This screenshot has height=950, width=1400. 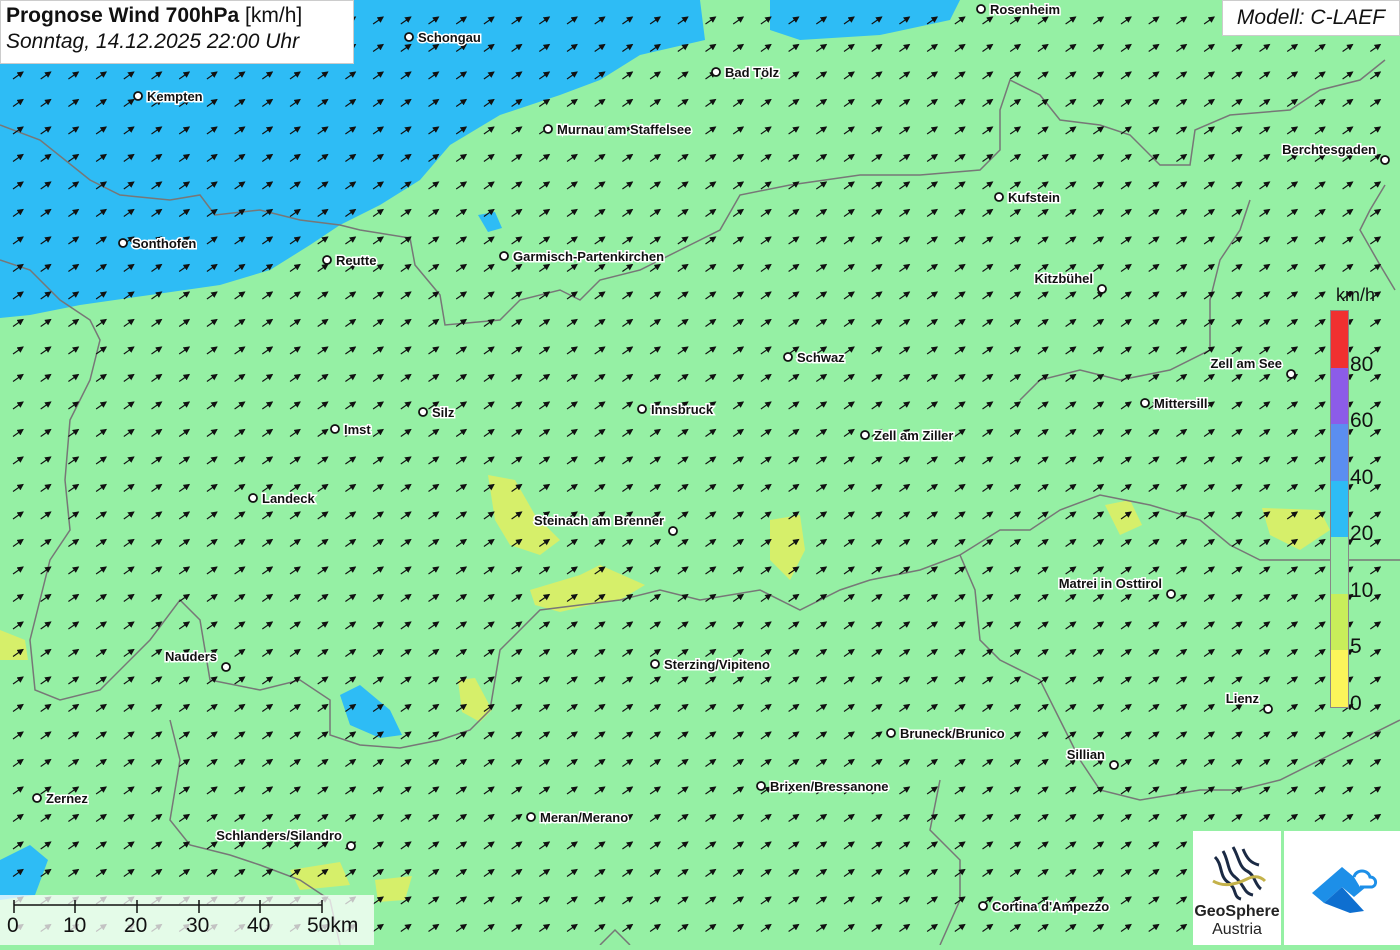 I want to click on map-title: Prognose Wind 700hPa [km/h], so click(x=177, y=16).